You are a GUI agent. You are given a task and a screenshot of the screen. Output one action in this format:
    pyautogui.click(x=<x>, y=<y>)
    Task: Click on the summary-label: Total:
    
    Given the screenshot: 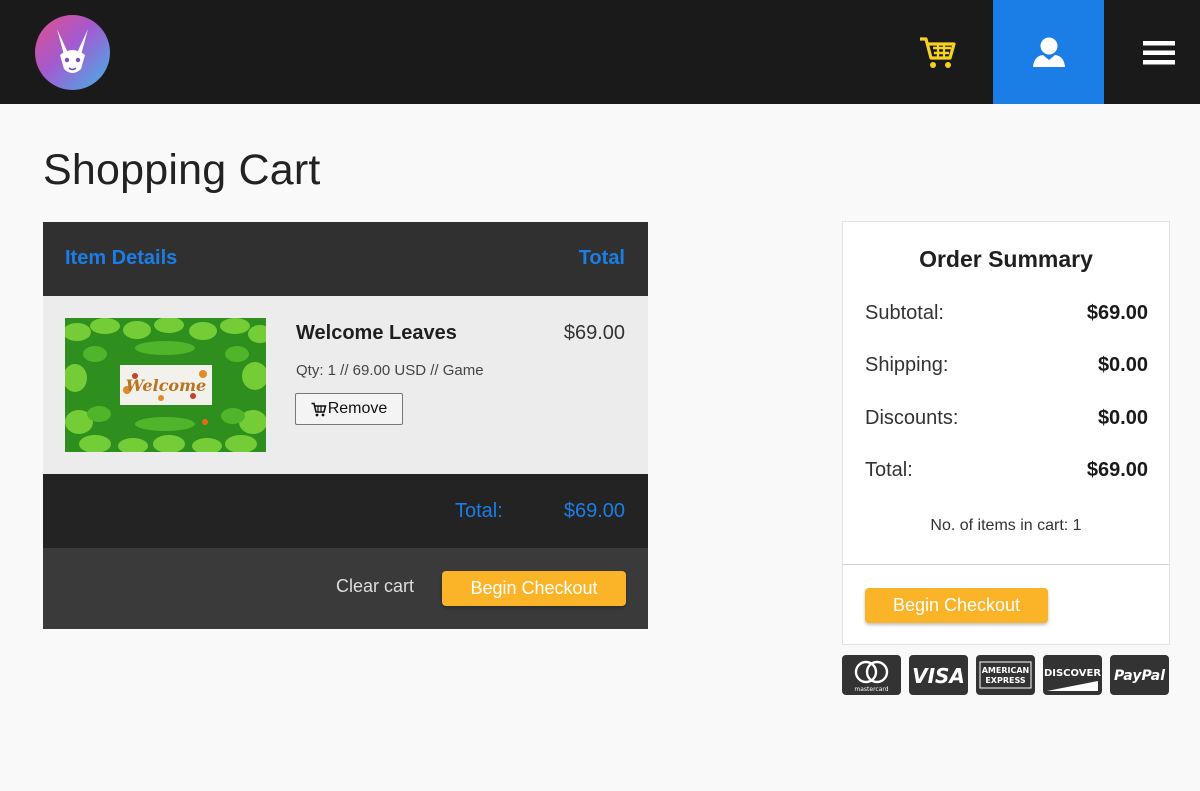 What is the action you would take?
    pyautogui.click(x=889, y=470)
    